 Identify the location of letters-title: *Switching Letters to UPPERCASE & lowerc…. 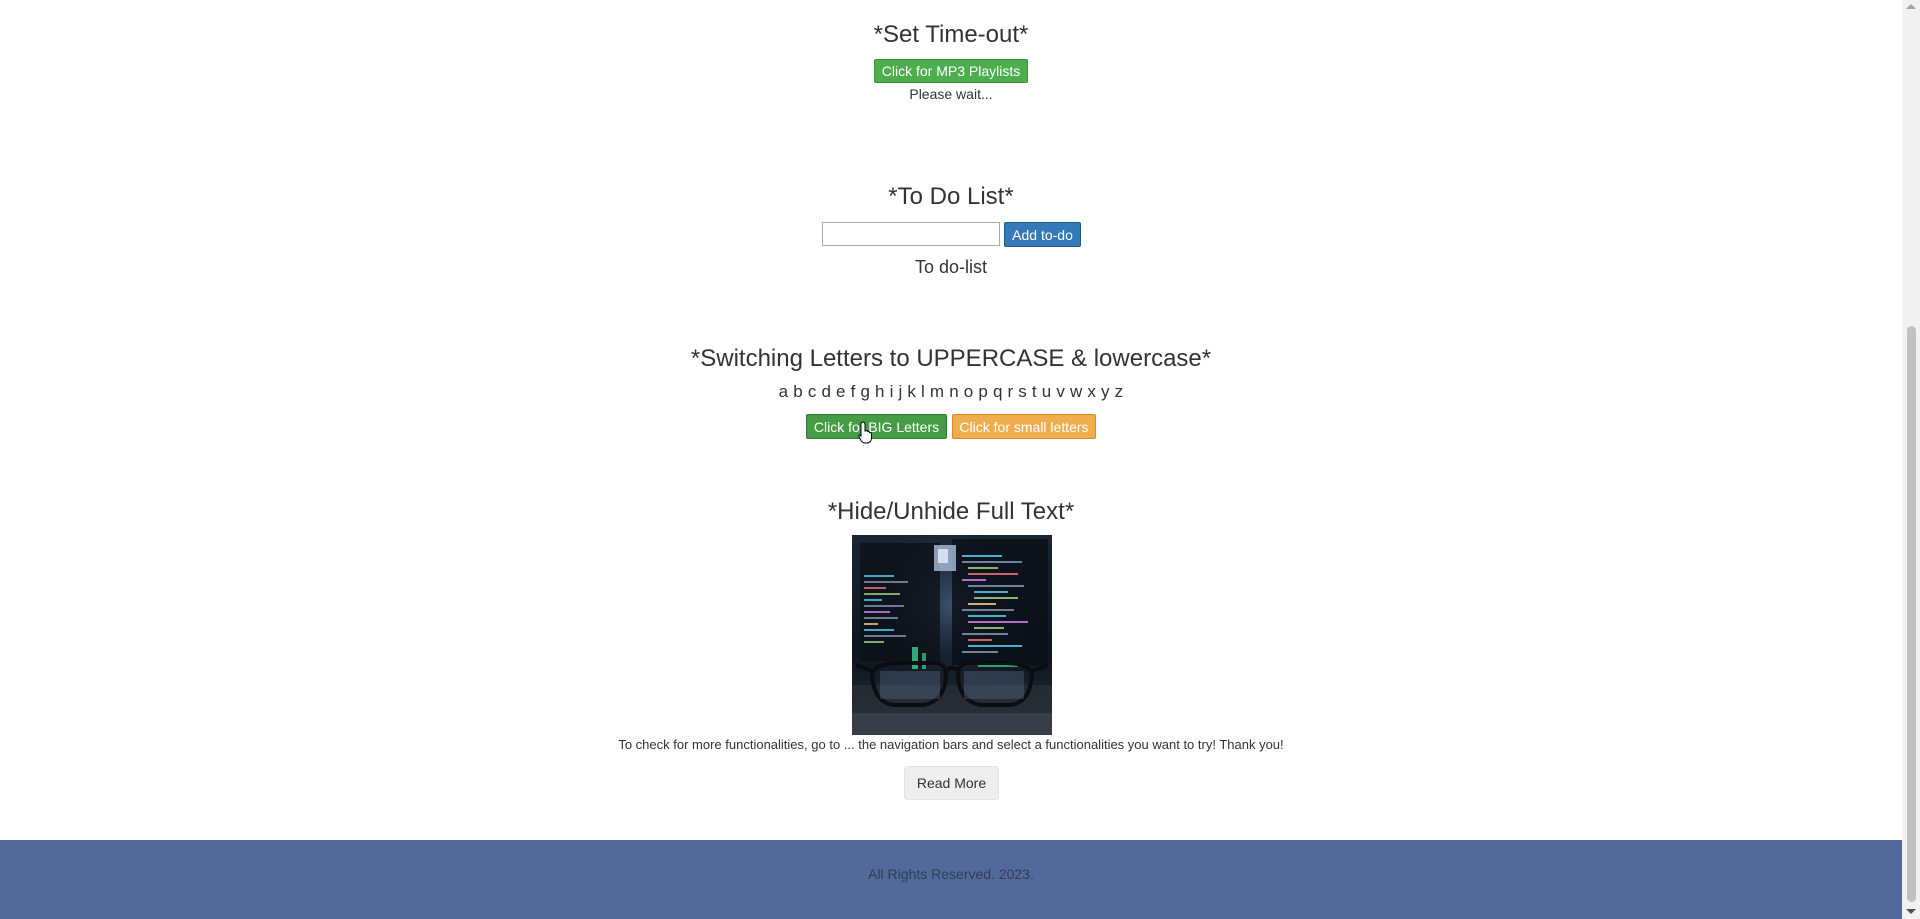
(951, 358).